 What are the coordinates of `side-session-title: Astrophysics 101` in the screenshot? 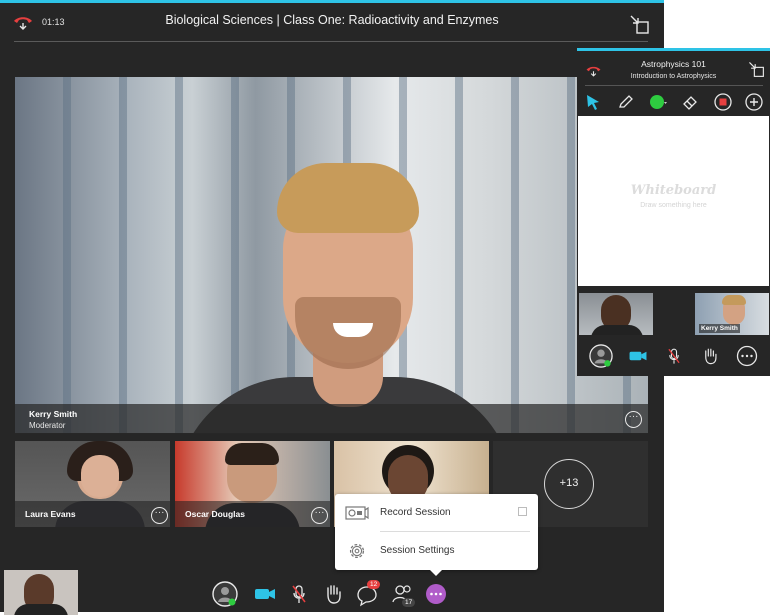 It's located at (673, 64).